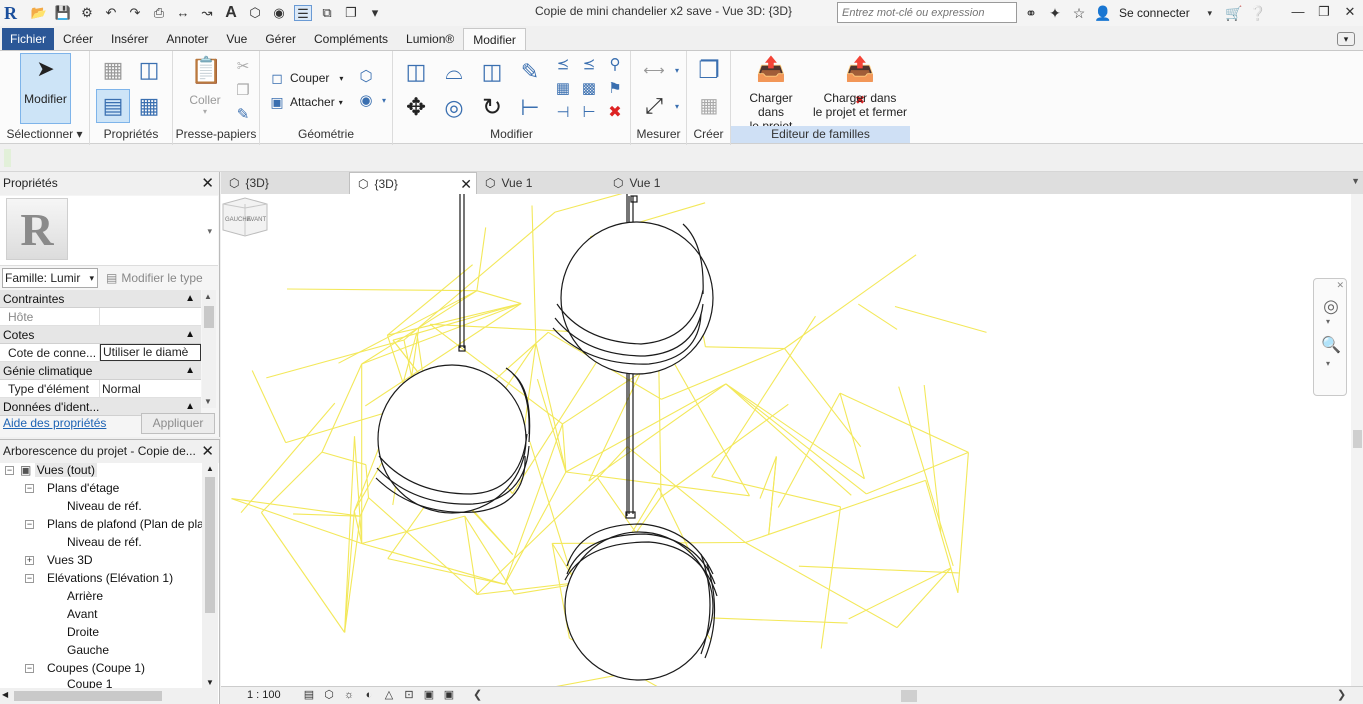 Image resolution: width=1363 pixels, height=704 pixels. I want to click on array-icon: ▦, so click(563, 89).